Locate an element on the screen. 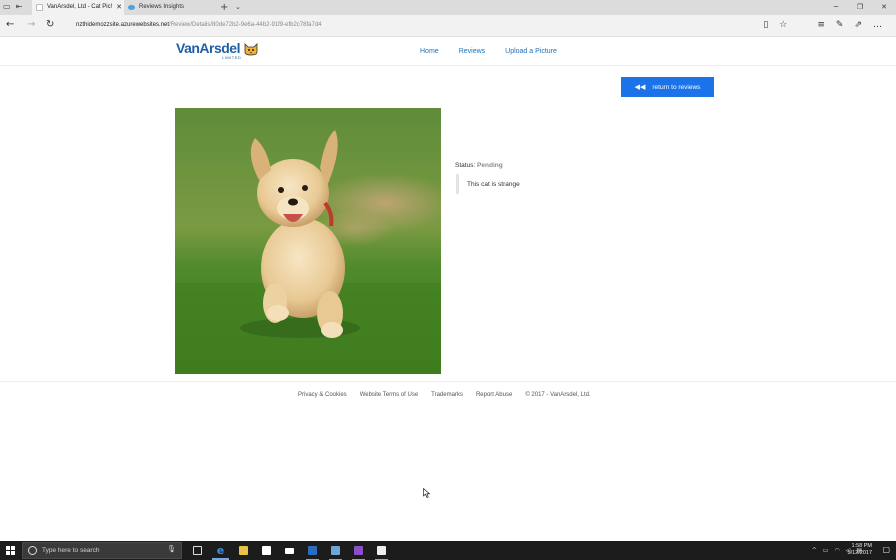 The image size is (896, 560). action-center-icon: ▢ is located at coordinates (886, 549).